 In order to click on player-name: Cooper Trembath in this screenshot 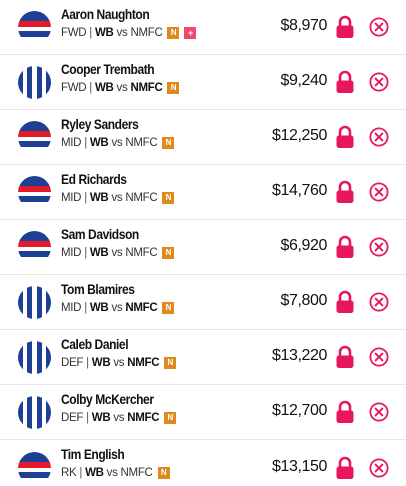, I will do `click(112, 69)`.